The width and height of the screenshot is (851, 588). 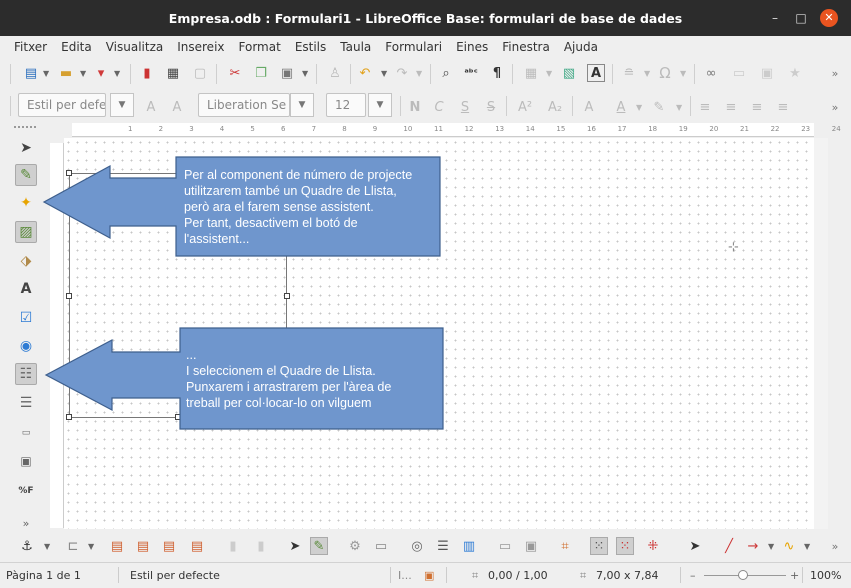 What do you see at coordinates (808, 546) in the screenshot?
I see `curve-dropdown-icon: ▼` at bounding box center [808, 546].